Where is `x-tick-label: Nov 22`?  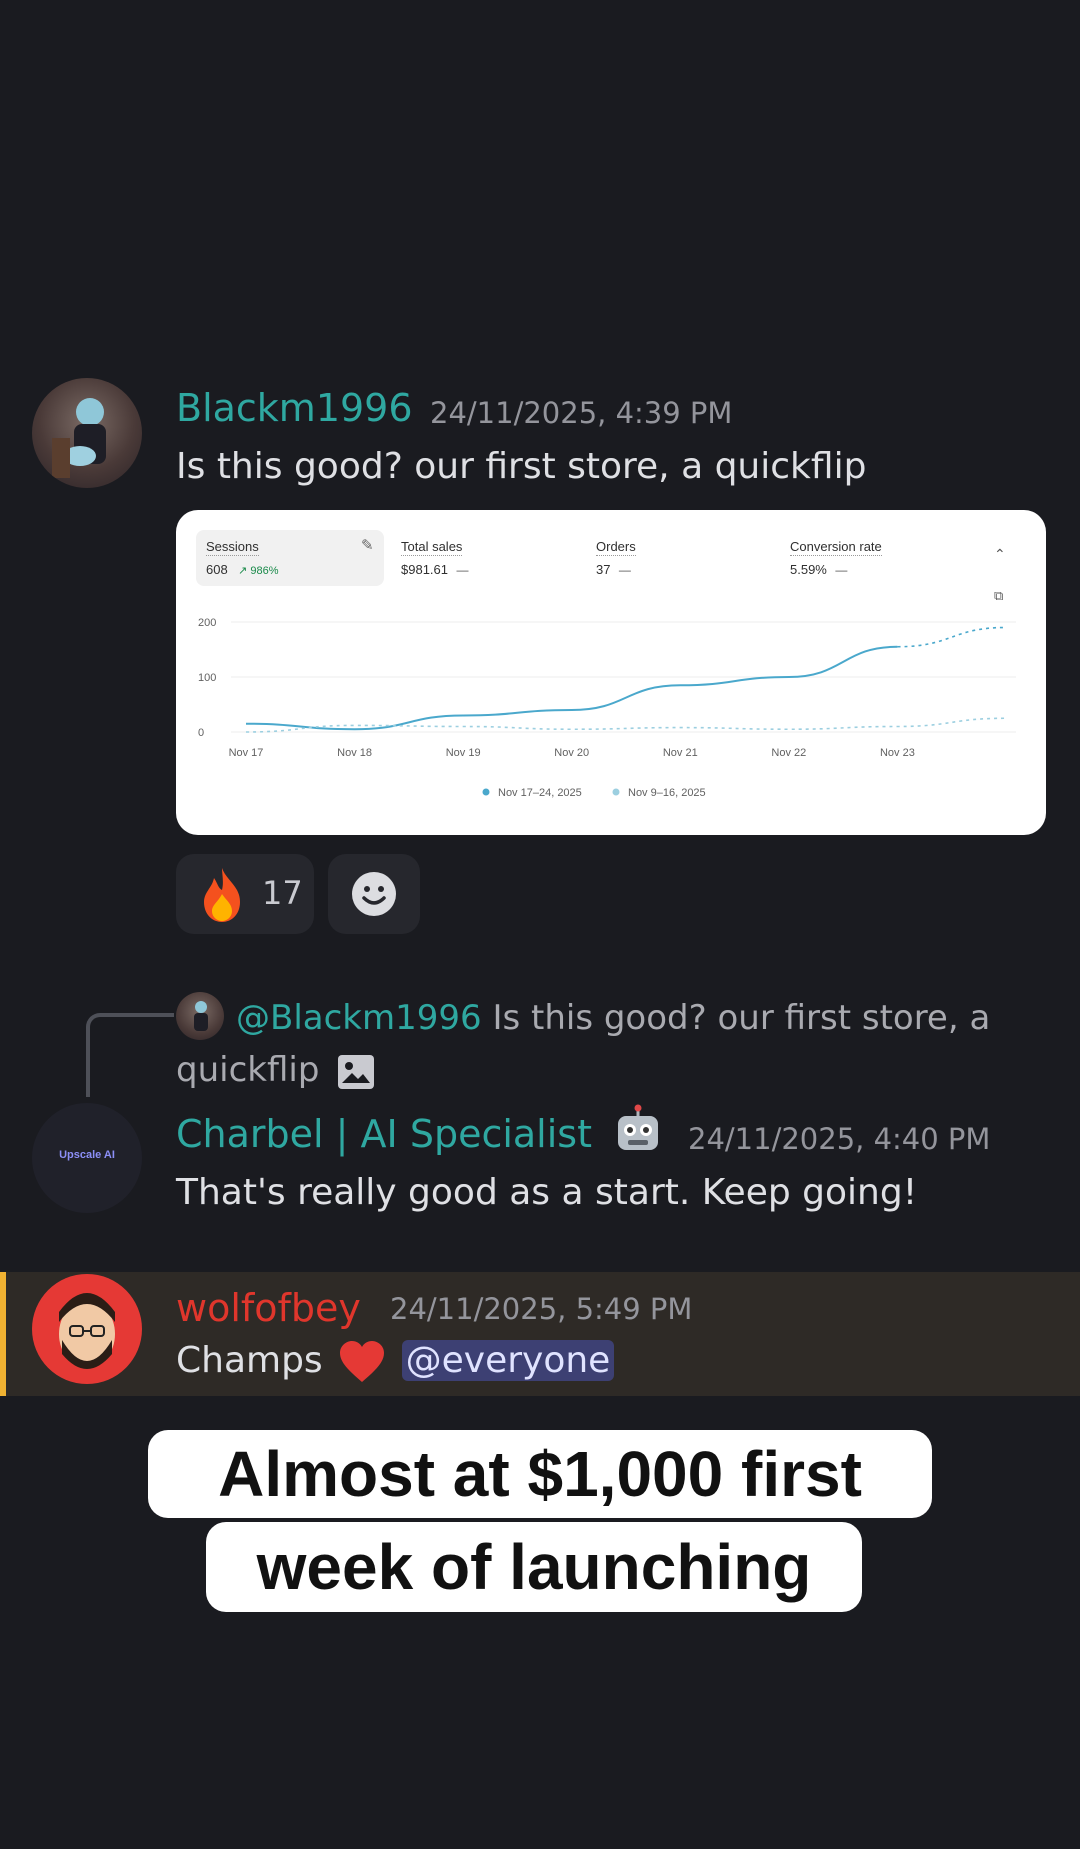
x-tick-label: Nov 22 is located at coordinates (788, 753).